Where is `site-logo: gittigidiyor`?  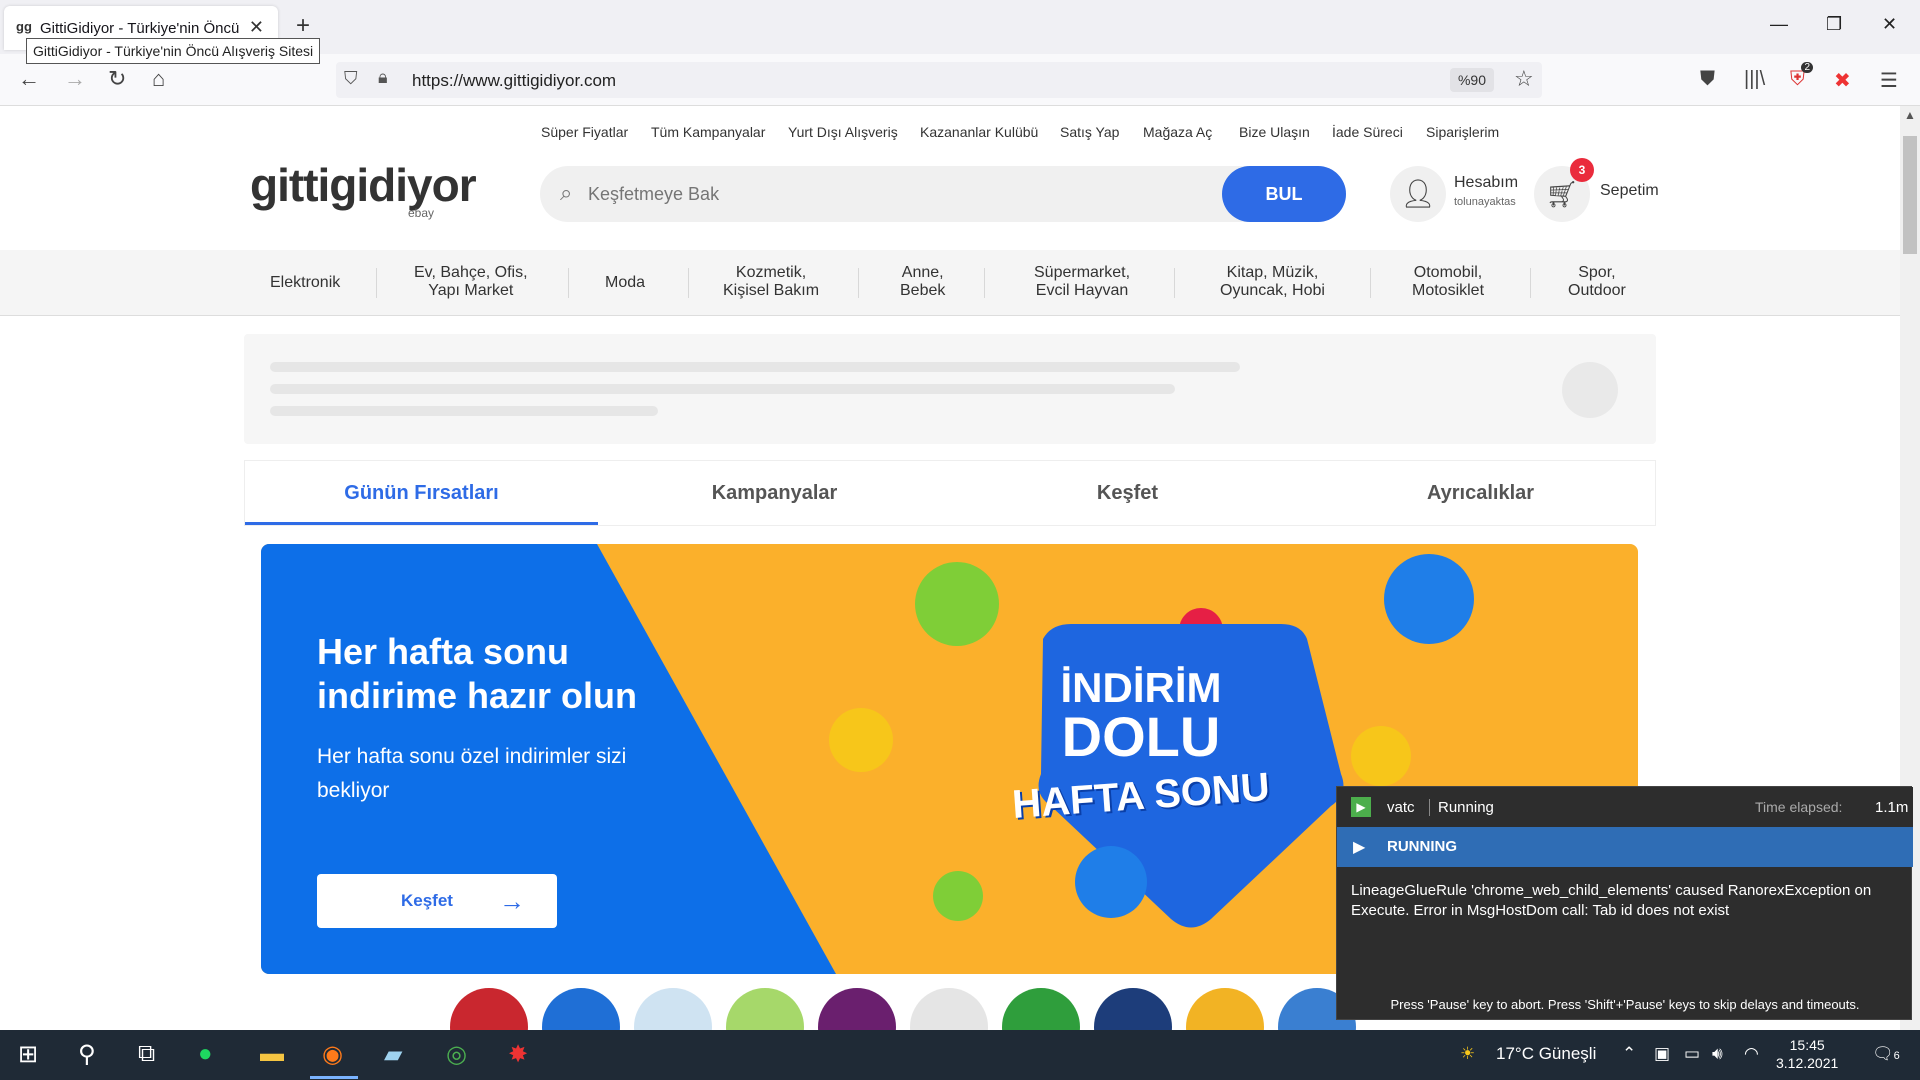
site-logo: gittigidiyor is located at coordinates (363, 185).